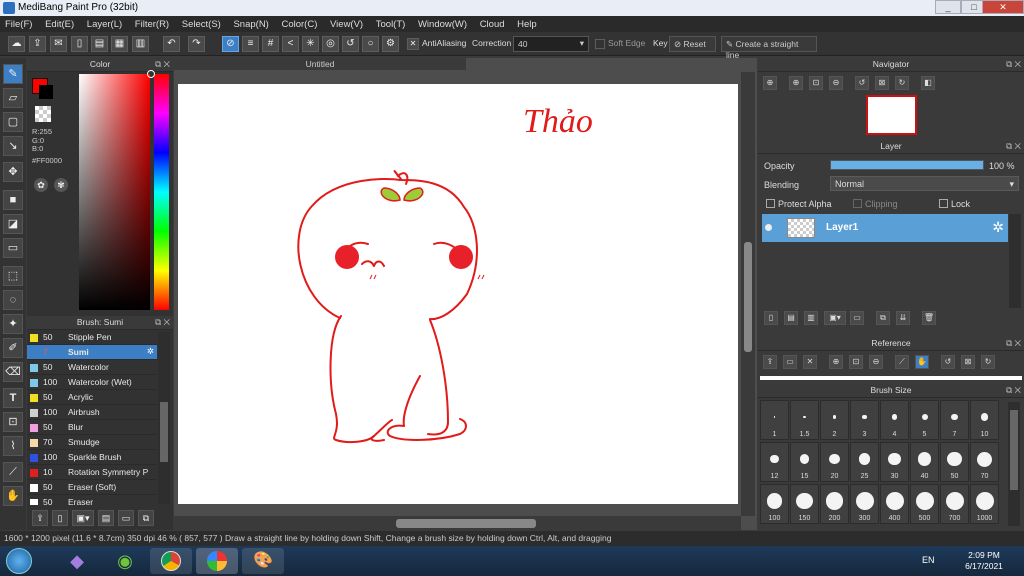 This screenshot has height=576, width=1024. I want to click on chrome-icon, so click(171, 561).